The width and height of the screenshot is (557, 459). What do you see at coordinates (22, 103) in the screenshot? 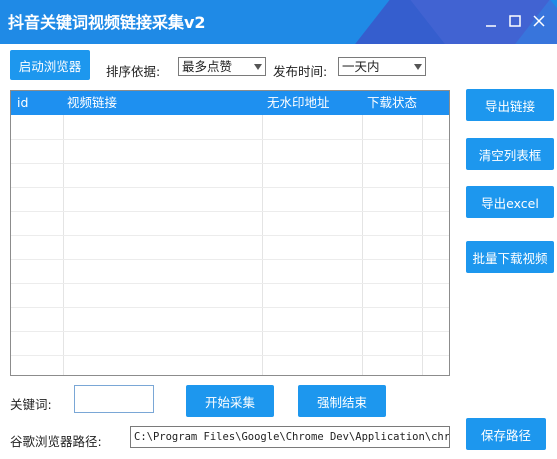
I see `column-header-id: id` at bounding box center [22, 103].